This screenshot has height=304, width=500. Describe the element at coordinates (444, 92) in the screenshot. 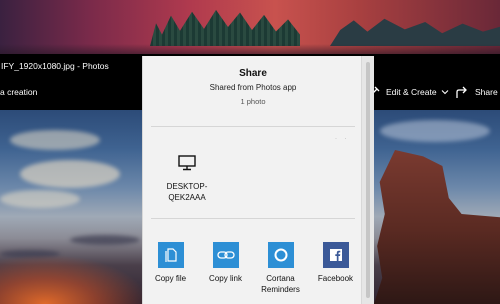

I see `chevron-down-icon` at that location.